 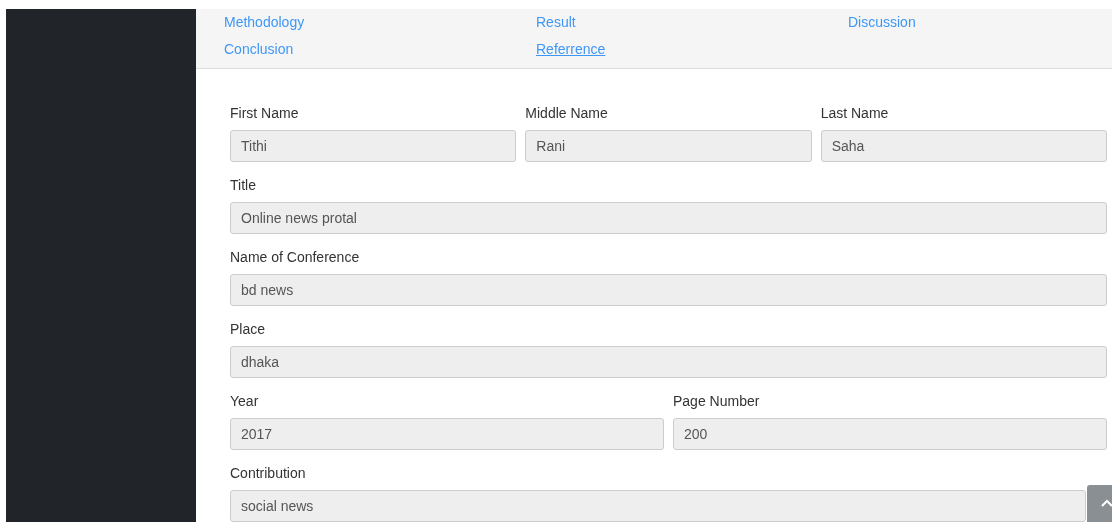 I want to click on input-field: bd news, so click(x=668, y=290).